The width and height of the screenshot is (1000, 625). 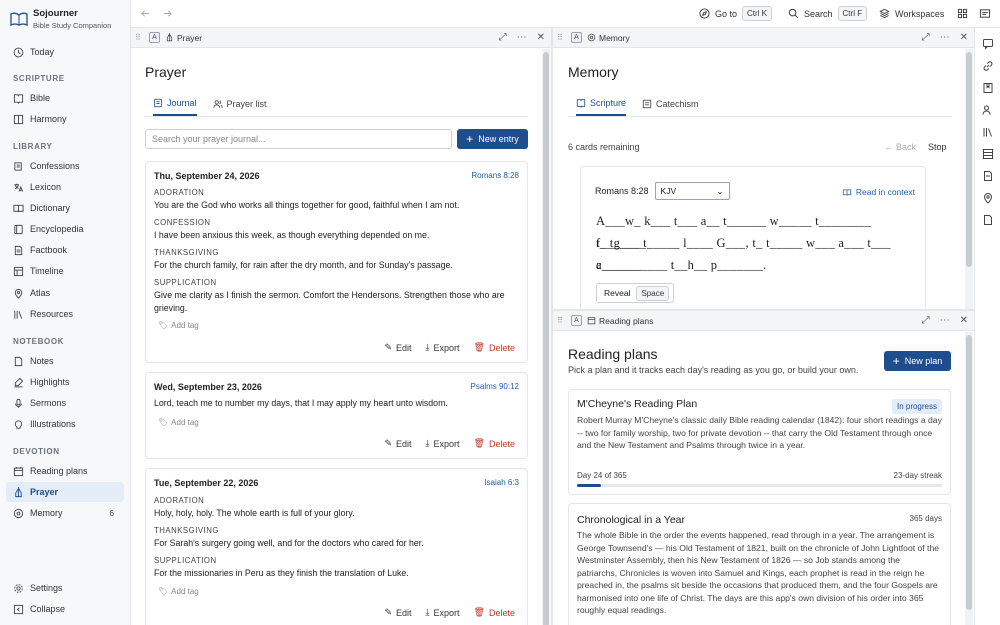 I want to click on nav-harmony: Harmony, so click(x=65, y=119).